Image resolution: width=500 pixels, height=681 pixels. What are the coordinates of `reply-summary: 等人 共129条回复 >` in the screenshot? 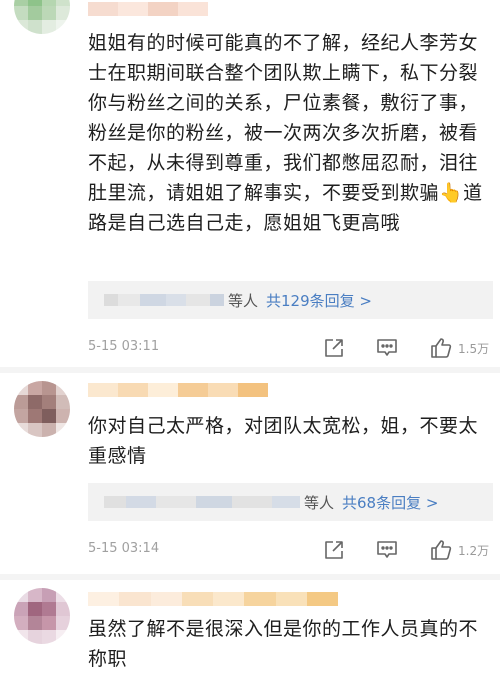 It's located at (290, 300).